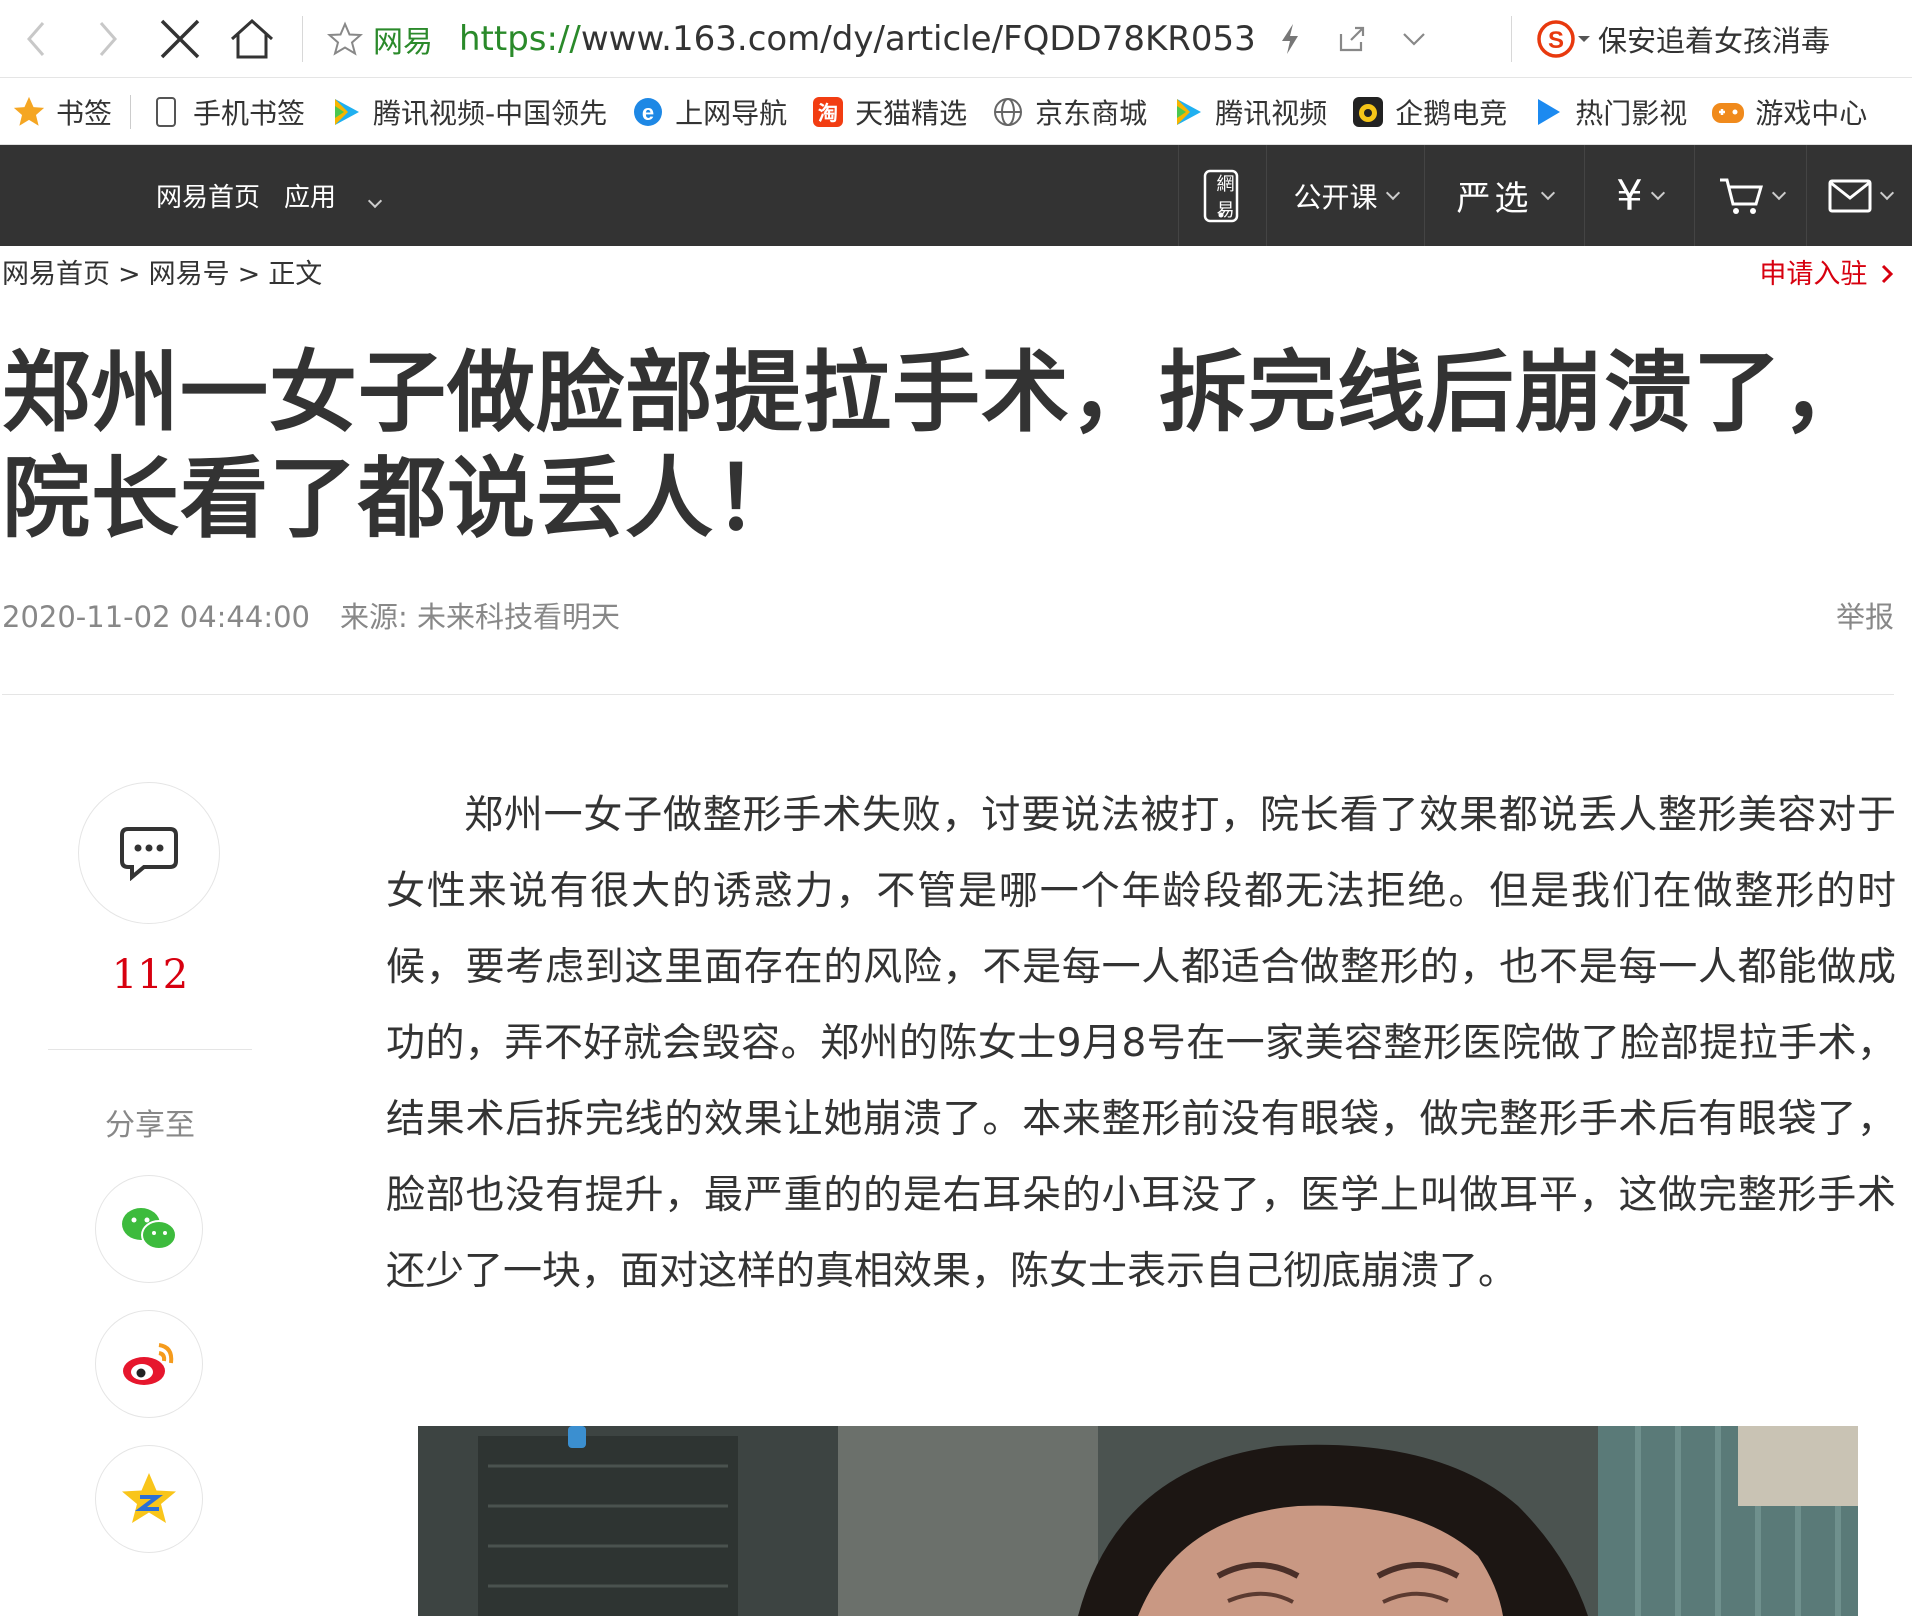  I want to click on svg-text: e, so click(648, 112).